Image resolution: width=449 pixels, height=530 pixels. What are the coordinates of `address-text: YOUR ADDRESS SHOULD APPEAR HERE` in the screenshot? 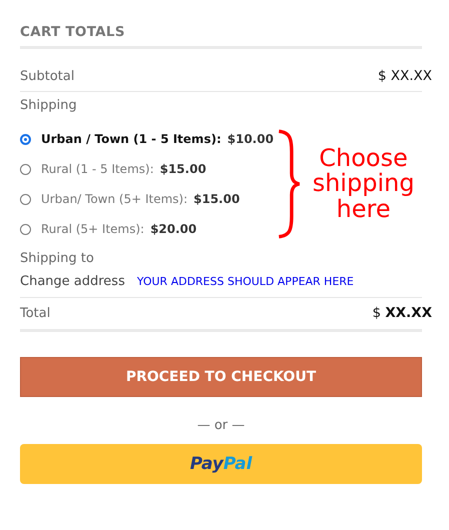 It's located at (245, 281).